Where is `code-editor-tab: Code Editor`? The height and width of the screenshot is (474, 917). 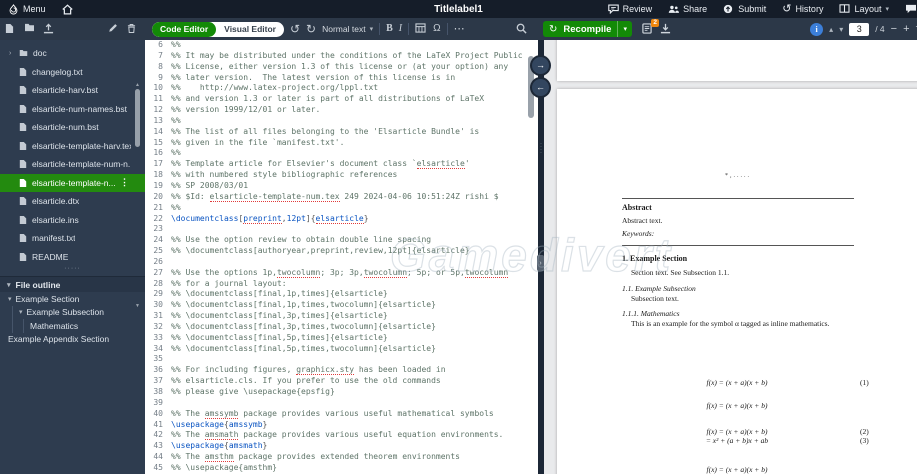 code-editor-tab: Code Editor is located at coordinates (184, 29).